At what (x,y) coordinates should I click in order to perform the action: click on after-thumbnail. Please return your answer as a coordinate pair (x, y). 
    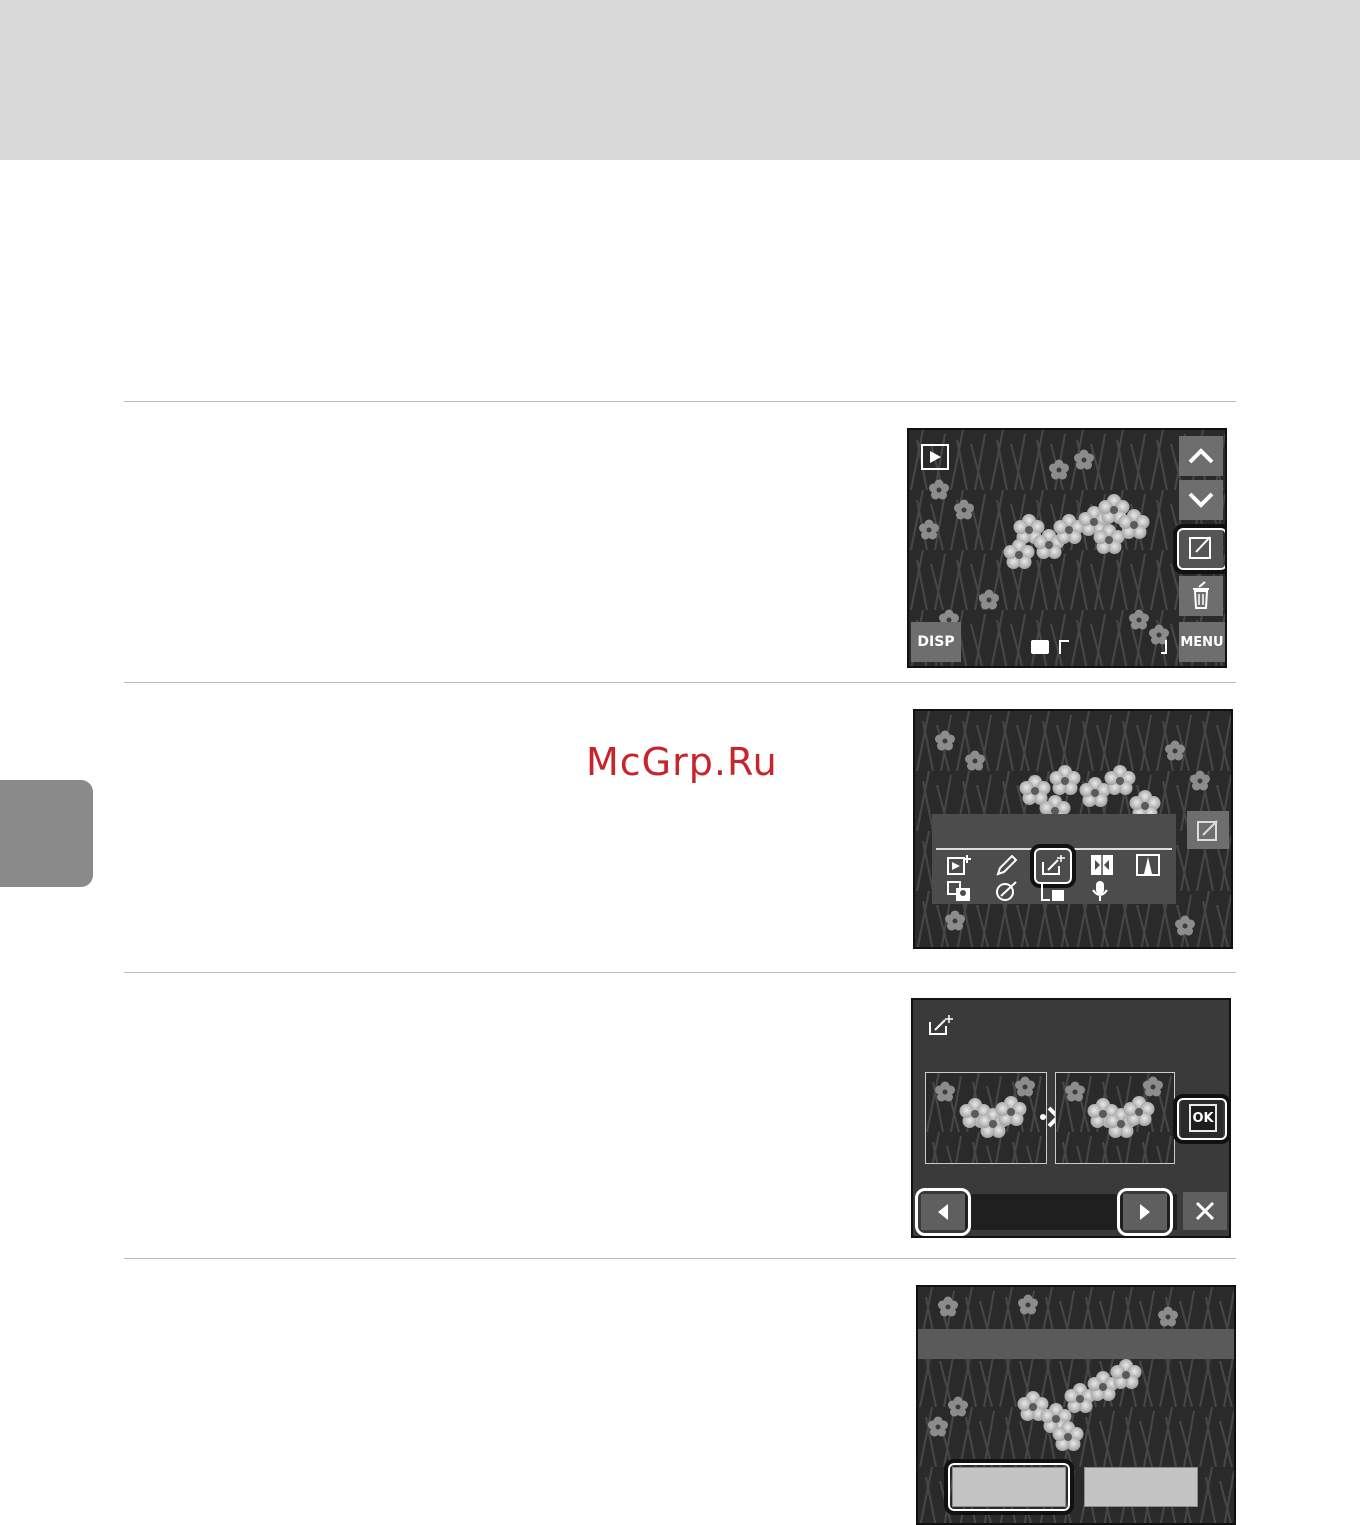
    Looking at the image, I should click on (1115, 1118).